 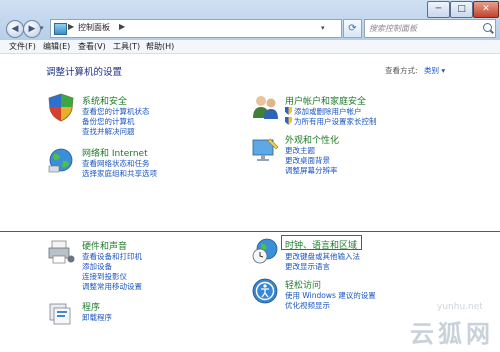 I want to click on ease-of-access-icon, so click(x=265, y=291).